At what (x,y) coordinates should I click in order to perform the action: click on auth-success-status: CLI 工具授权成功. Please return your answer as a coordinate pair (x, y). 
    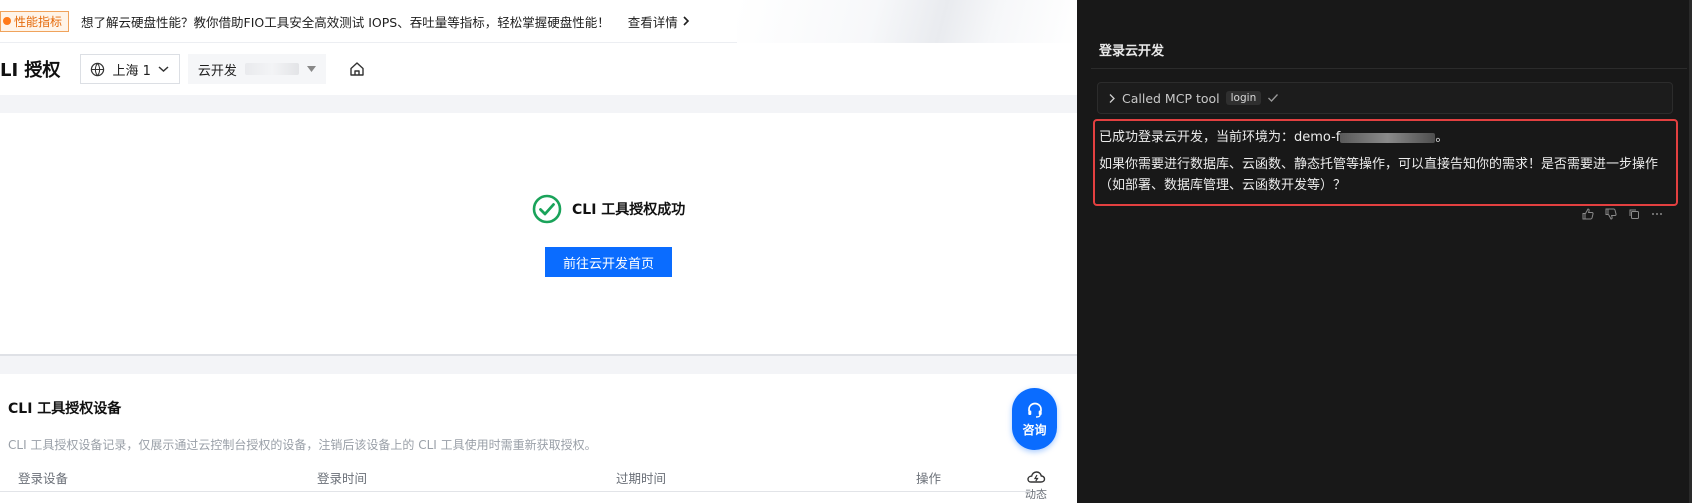
    Looking at the image, I should click on (608, 209).